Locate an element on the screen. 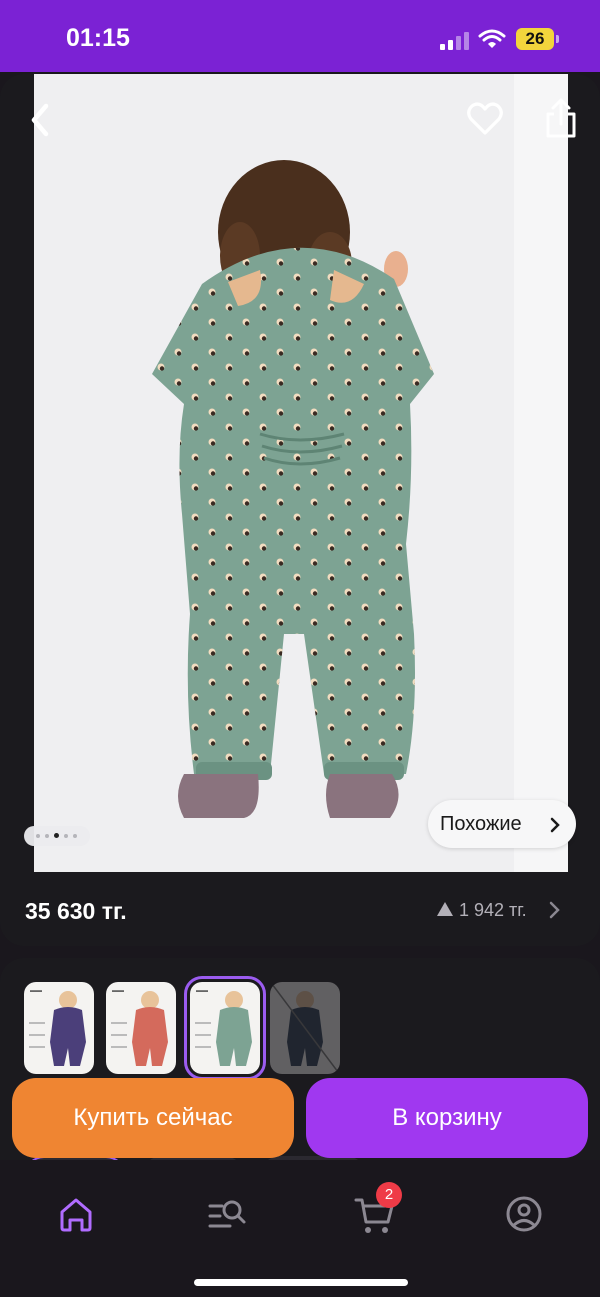  status-bar: 01:15 26 is located at coordinates (300, 36).